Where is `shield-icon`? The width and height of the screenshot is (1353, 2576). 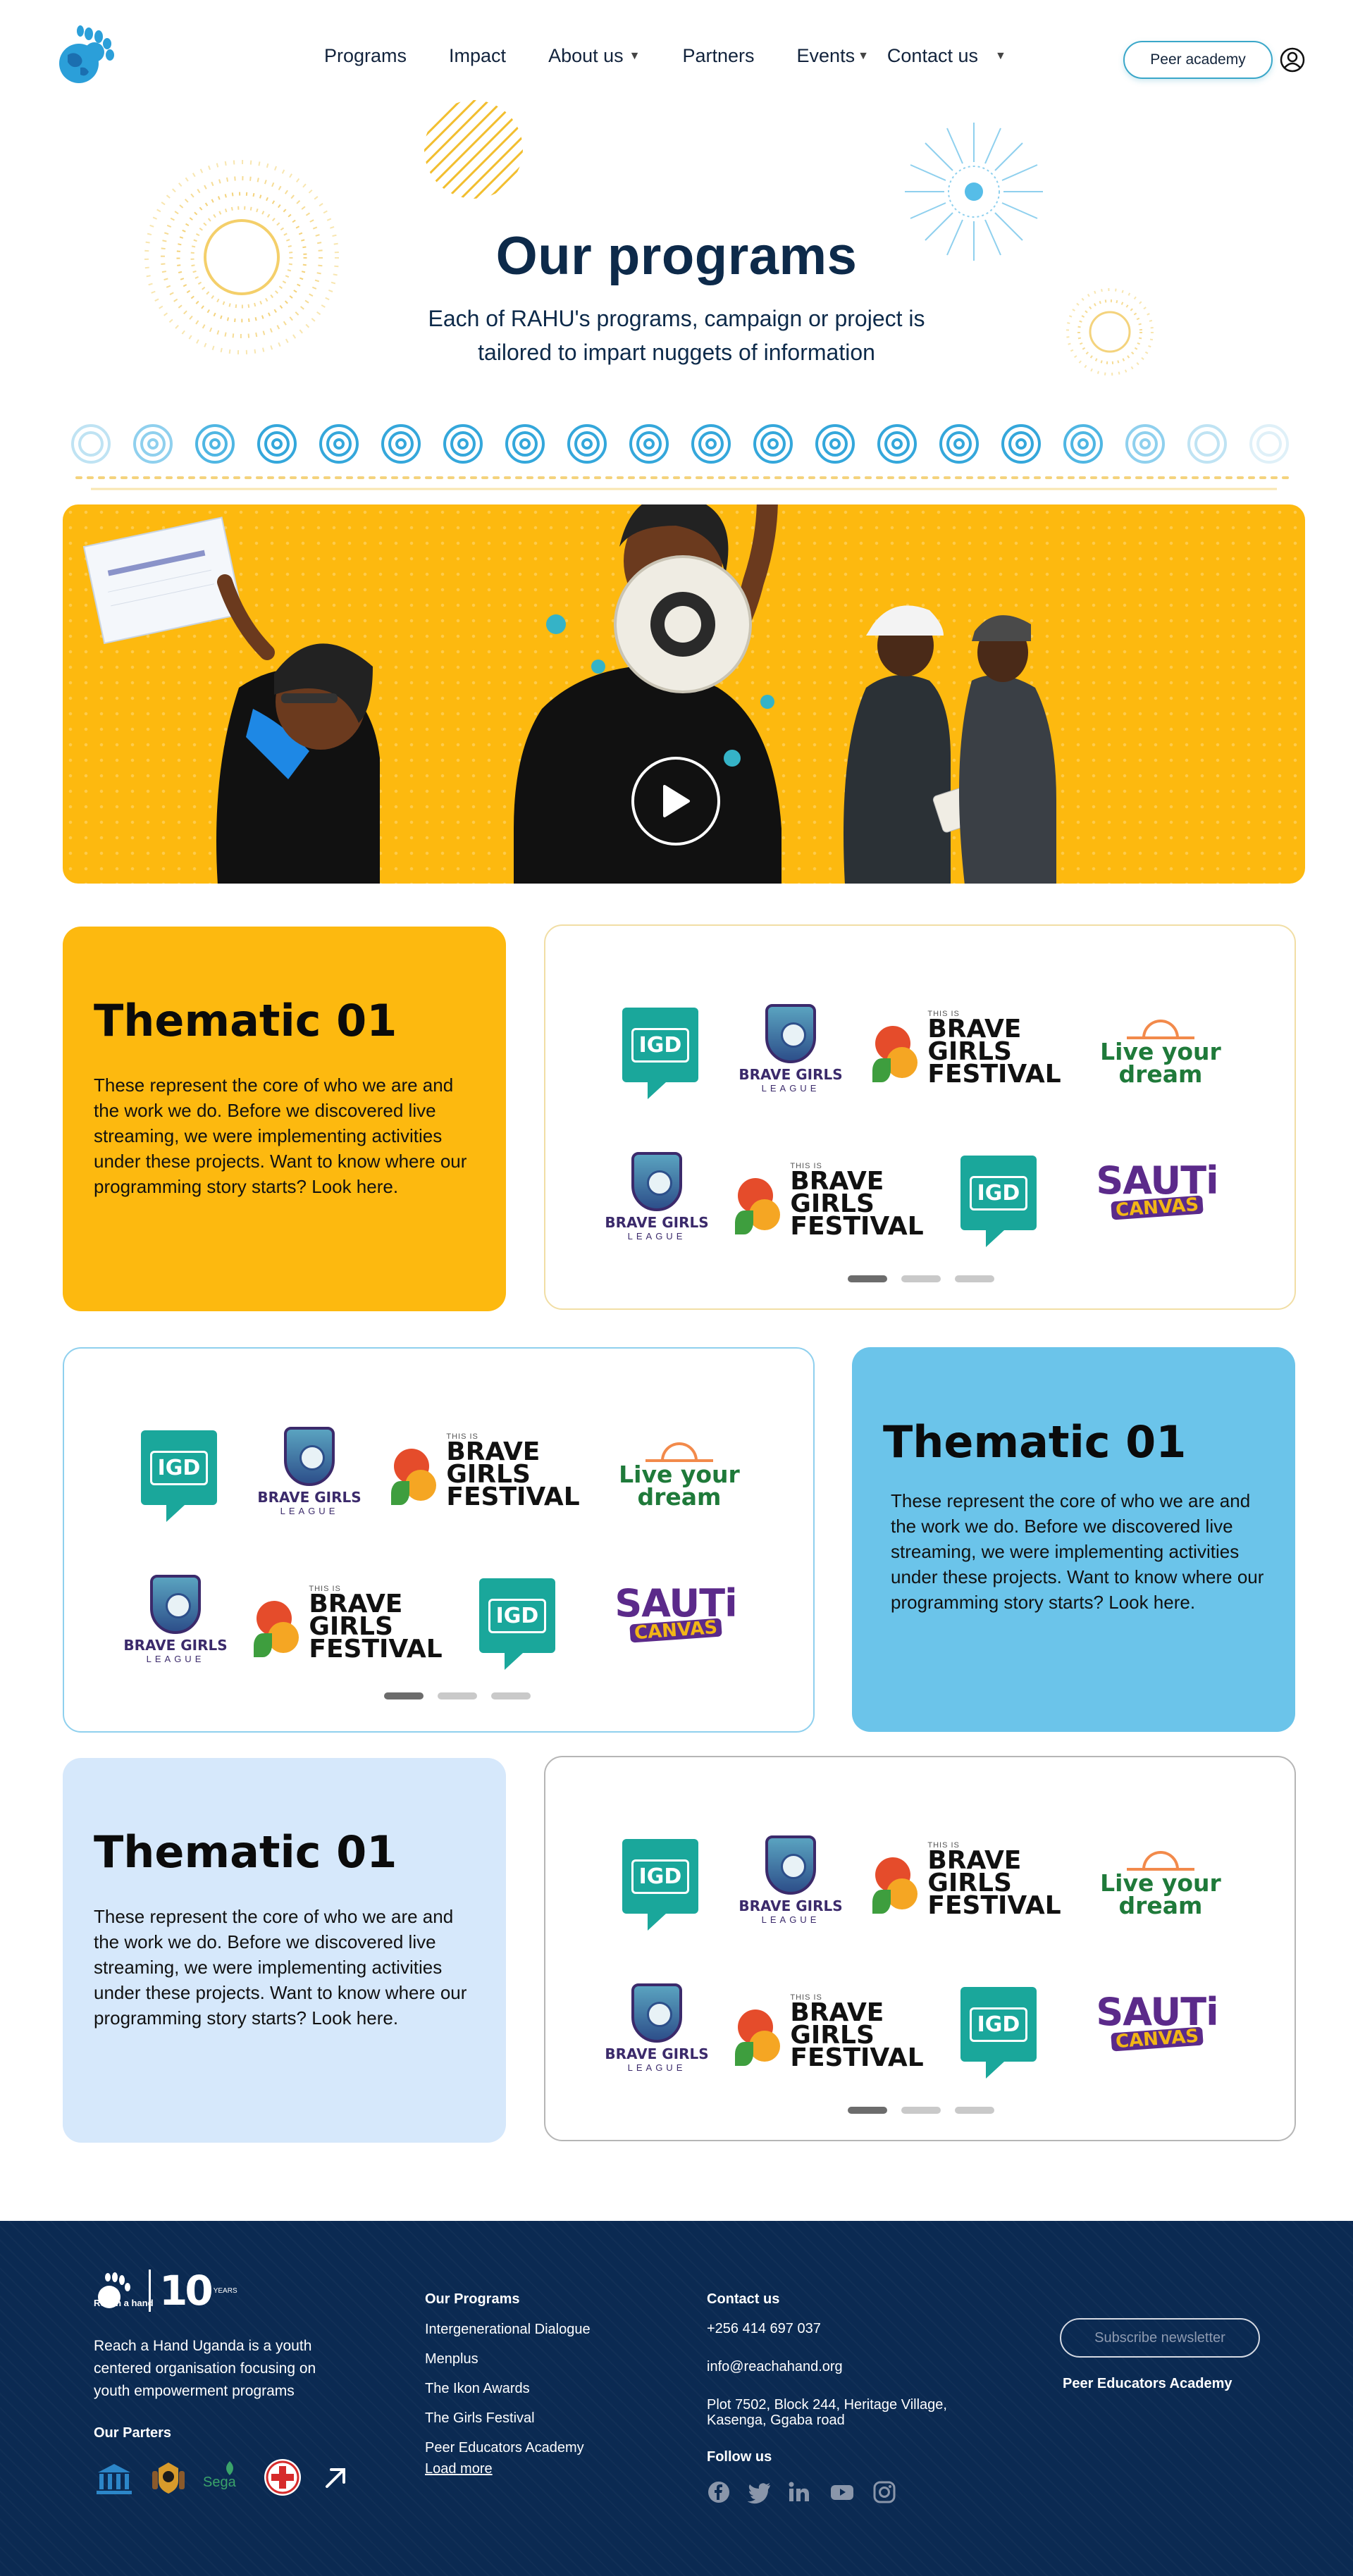
shield-icon is located at coordinates (176, 1604).